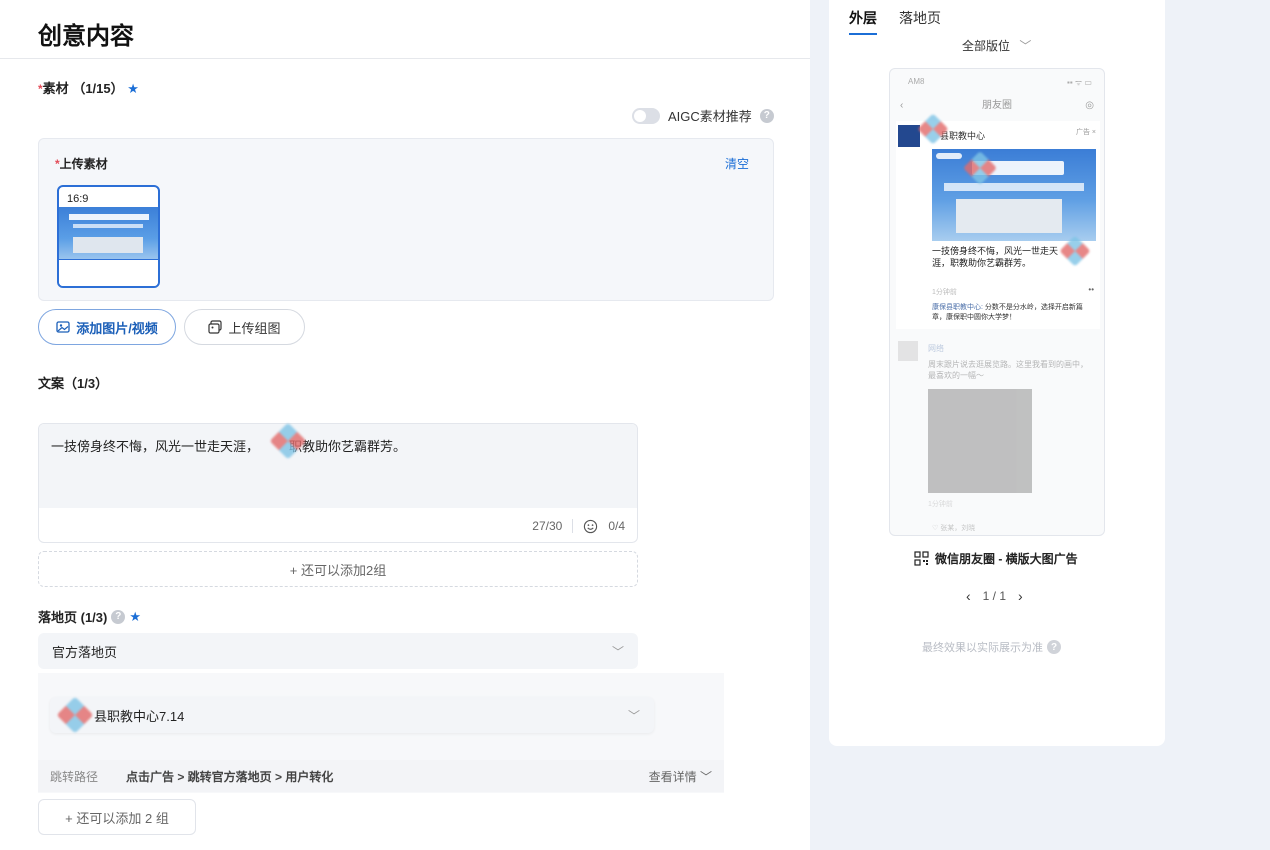 Image resolution: width=1270 pixels, height=850 pixels. What do you see at coordinates (710, 116) in the screenshot?
I see `aigc-label: AIGC素材推荐` at bounding box center [710, 116].